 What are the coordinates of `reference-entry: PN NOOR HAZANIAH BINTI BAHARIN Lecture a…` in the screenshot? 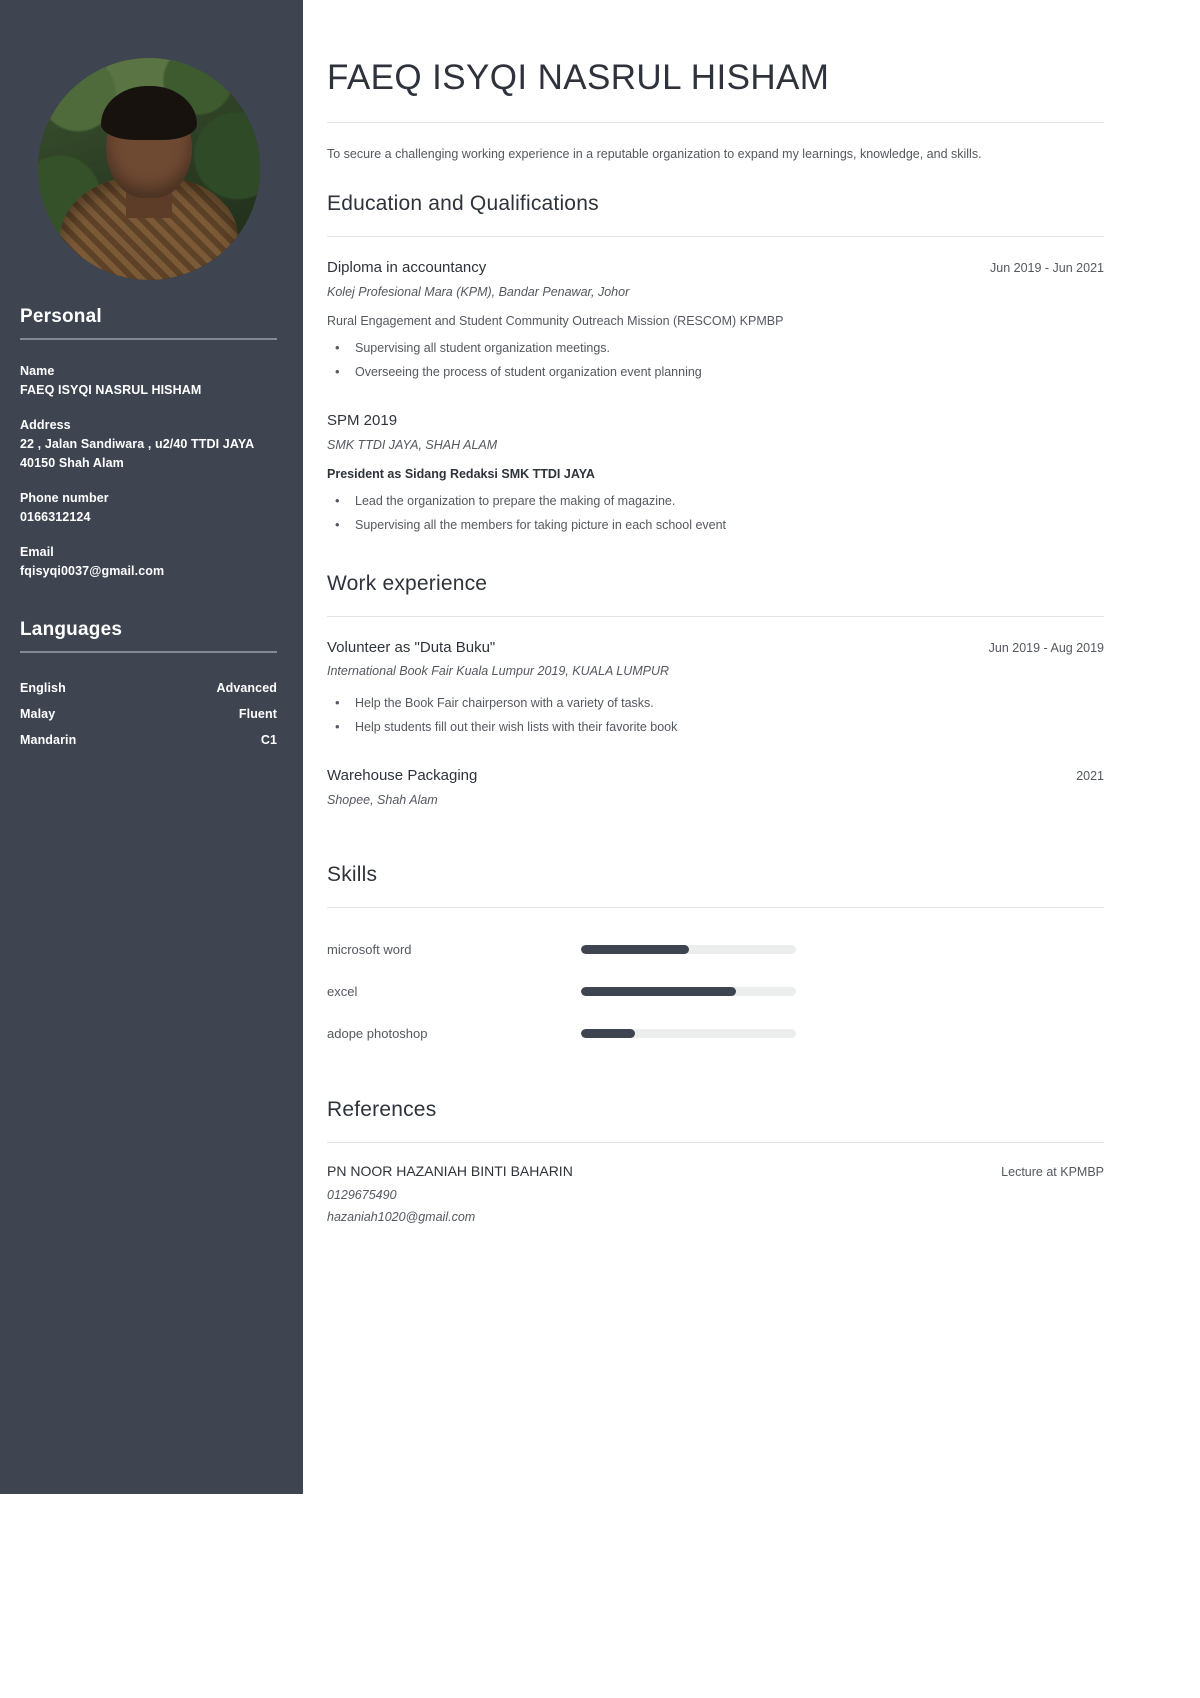 It's located at (715, 1196).